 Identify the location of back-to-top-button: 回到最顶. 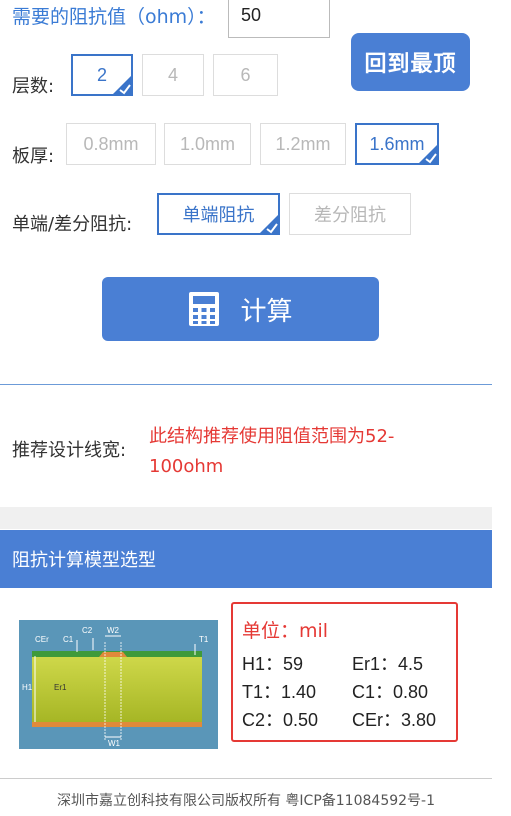
(410, 62).